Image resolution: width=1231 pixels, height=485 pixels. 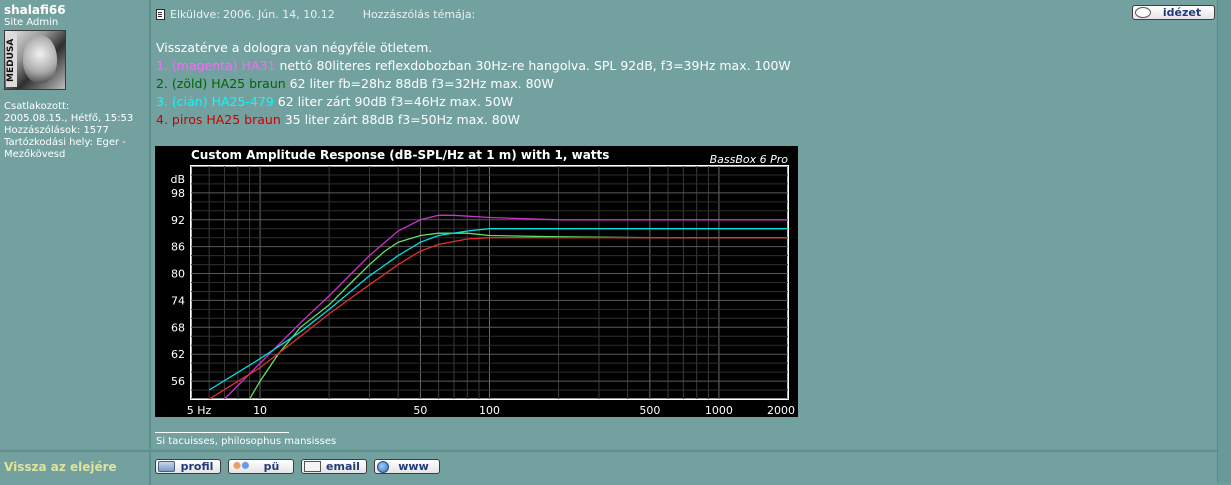 I want to click on globe-icon, so click(x=383, y=466).